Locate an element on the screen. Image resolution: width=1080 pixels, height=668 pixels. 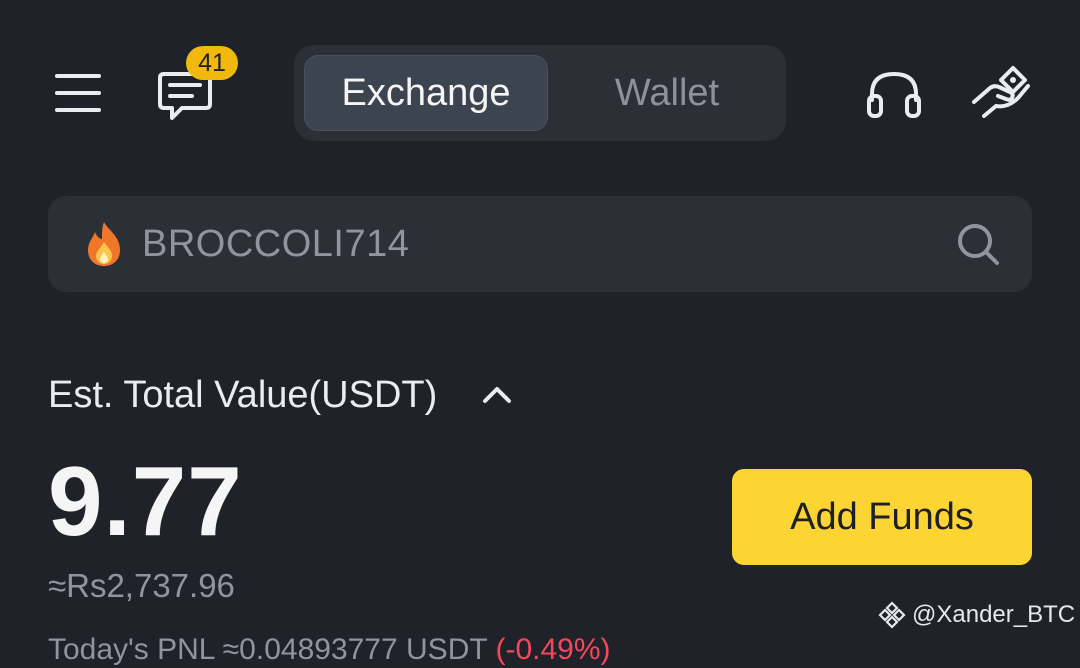
customer-support-button is located at coordinates (894, 95).